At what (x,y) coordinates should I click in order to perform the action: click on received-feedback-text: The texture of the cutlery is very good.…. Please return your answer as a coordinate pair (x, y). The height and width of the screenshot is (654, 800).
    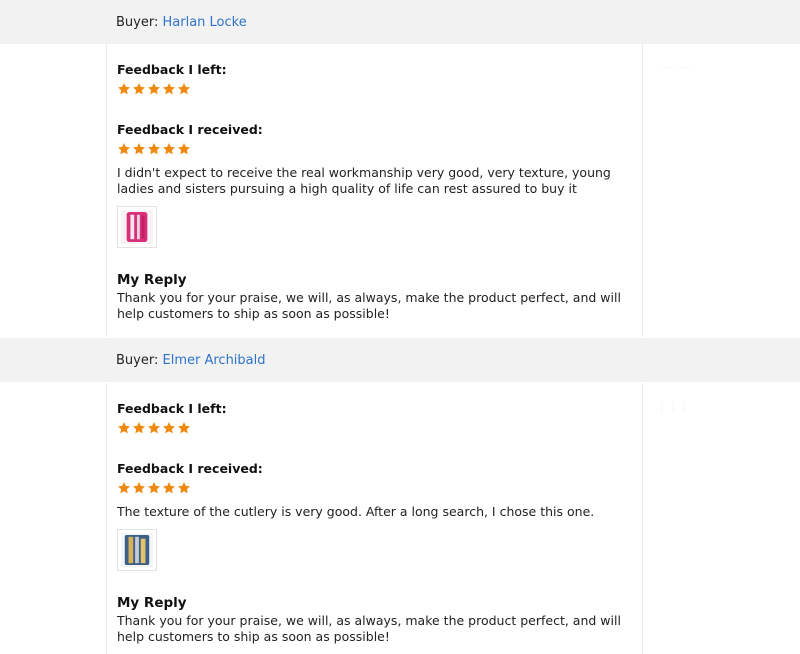
    Looking at the image, I should click on (356, 511).